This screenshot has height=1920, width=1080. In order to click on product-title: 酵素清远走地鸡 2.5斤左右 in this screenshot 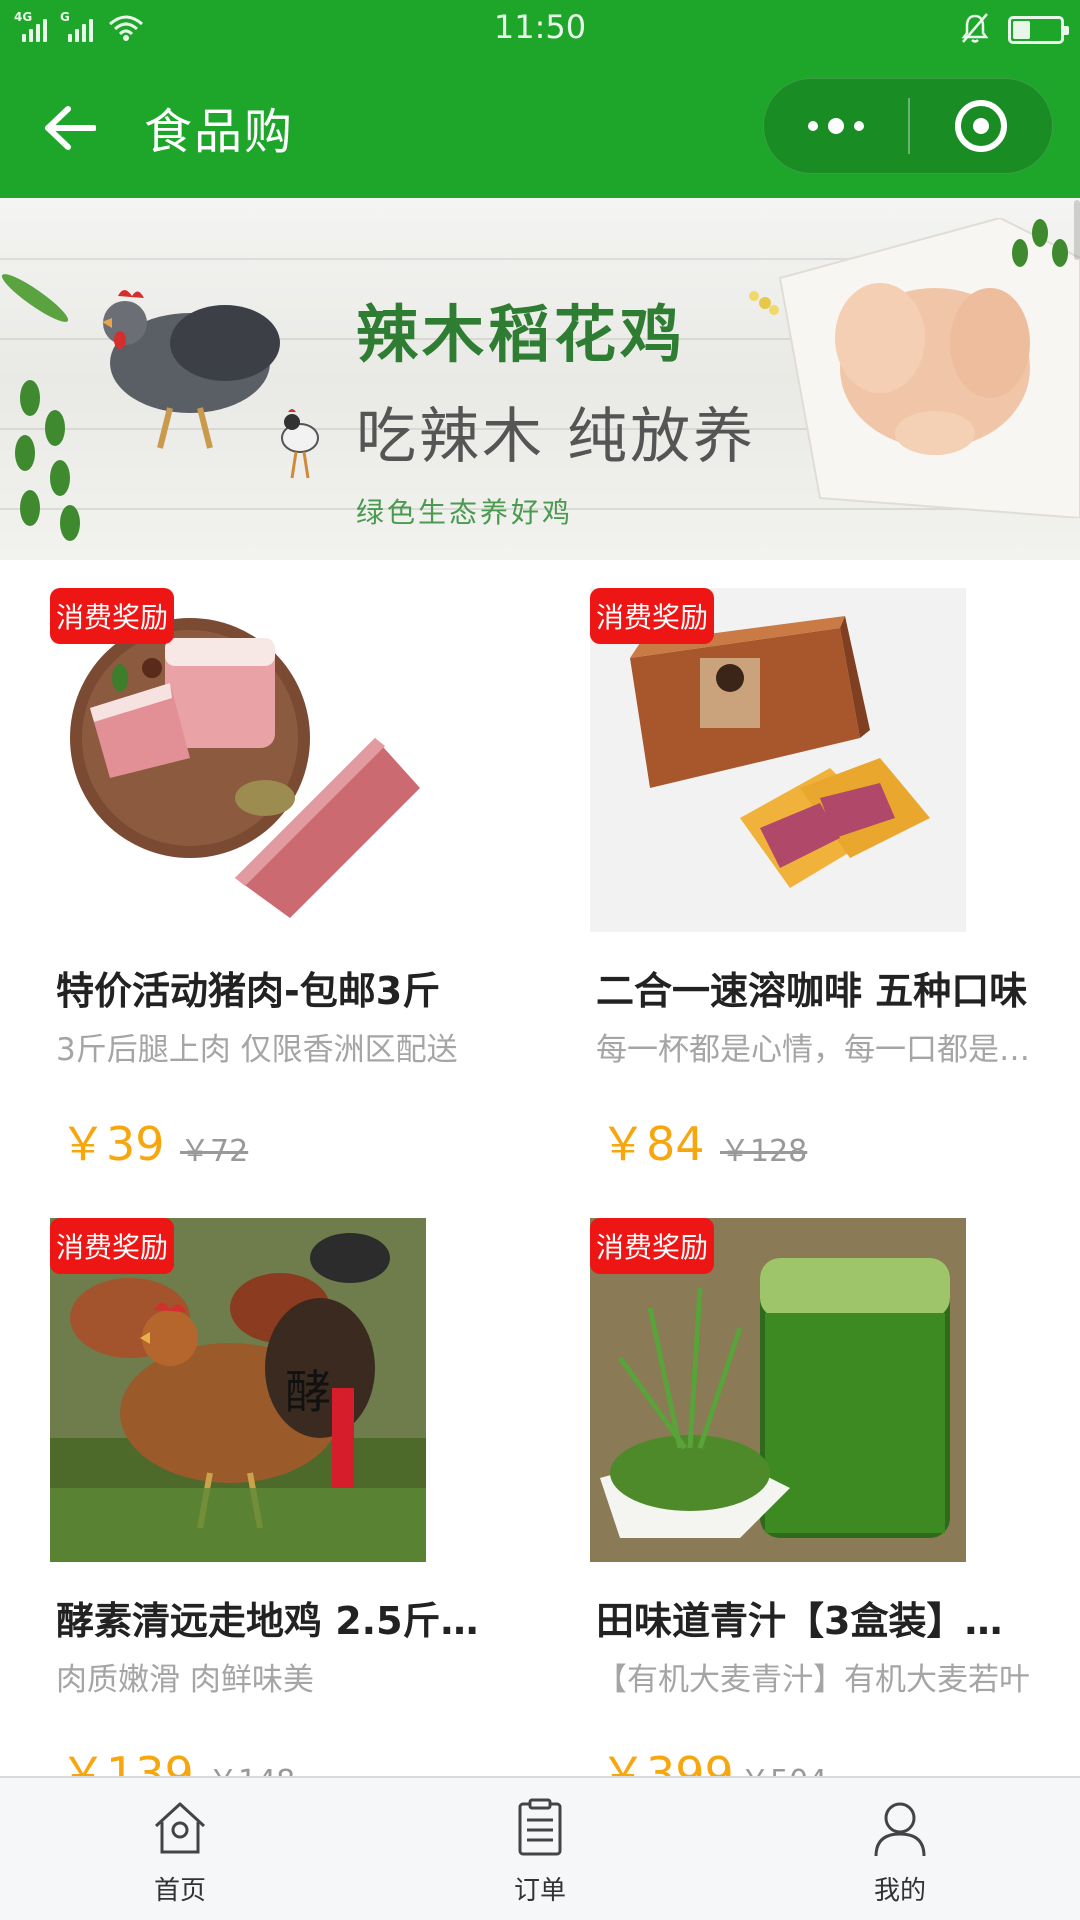, I will do `click(276, 1621)`.